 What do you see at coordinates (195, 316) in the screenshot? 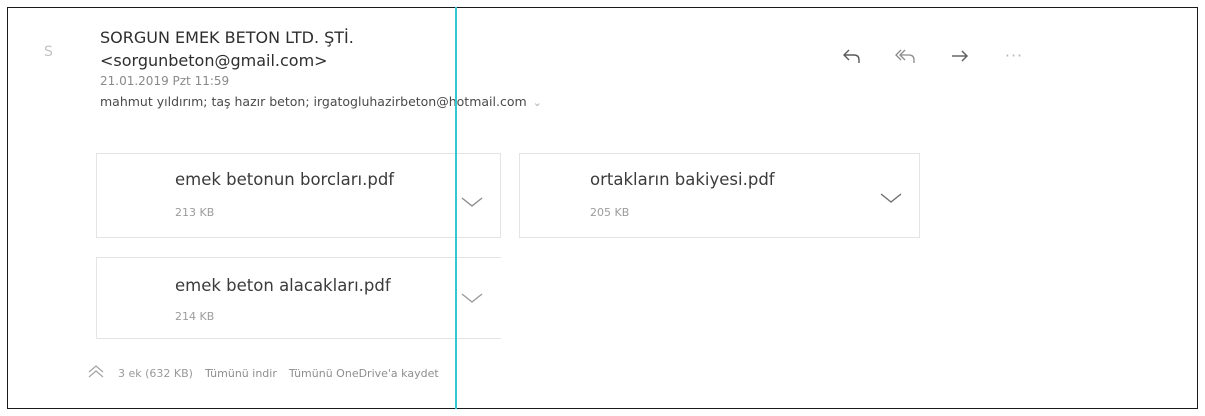
I see `attachment-size: 214 KB` at bounding box center [195, 316].